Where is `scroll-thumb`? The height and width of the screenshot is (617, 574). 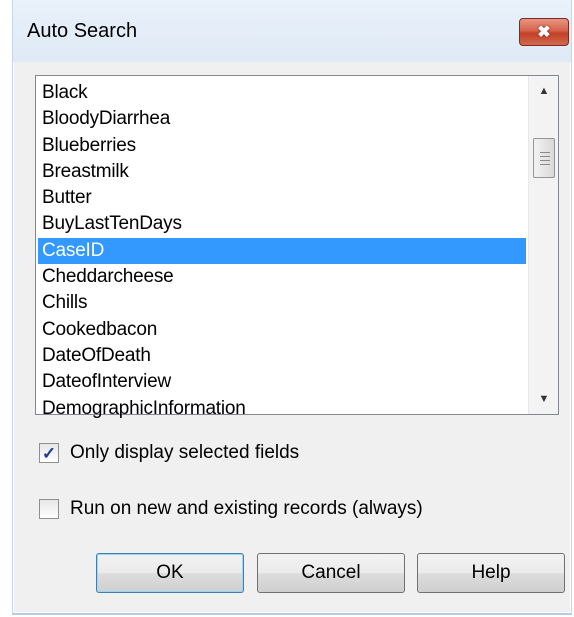
scroll-thumb is located at coordinates (544, 158).